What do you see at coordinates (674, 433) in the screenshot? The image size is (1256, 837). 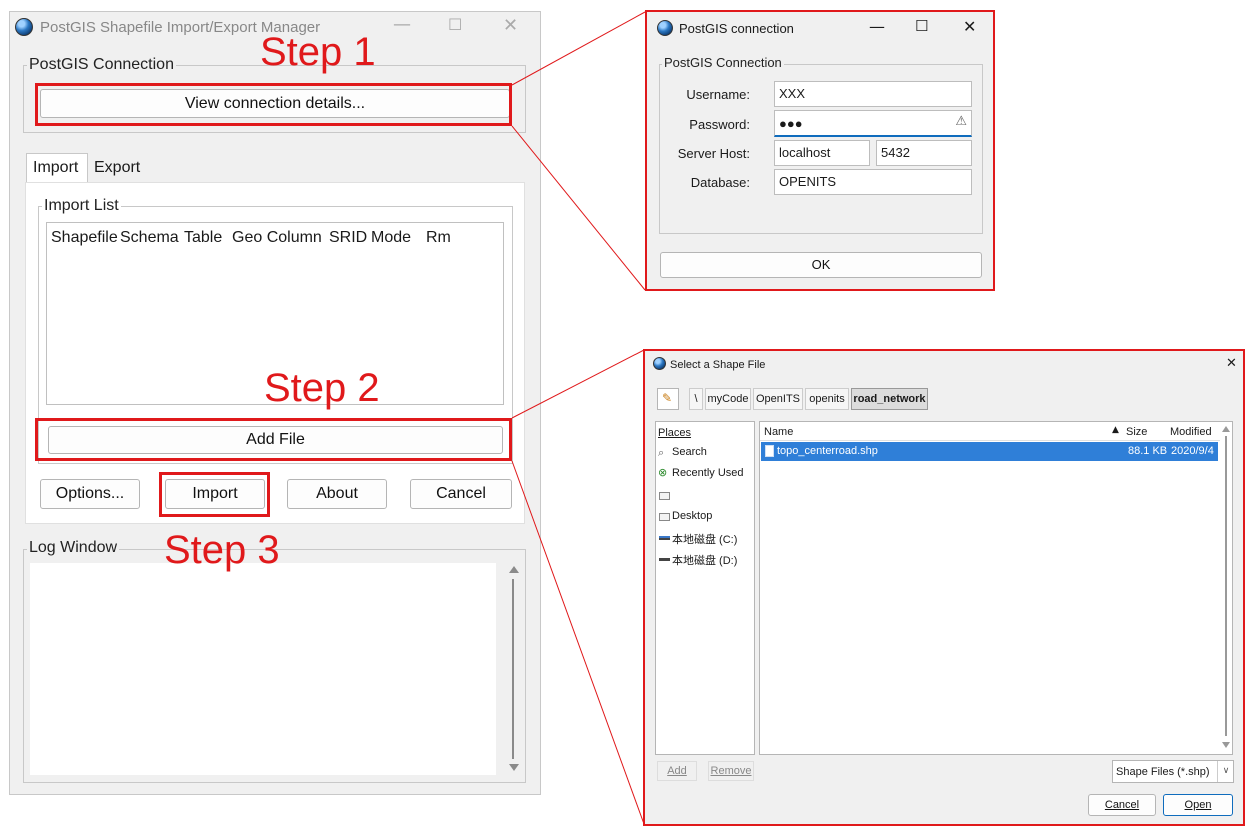 I see `places-header: Places` at bounding box center [674, 433].